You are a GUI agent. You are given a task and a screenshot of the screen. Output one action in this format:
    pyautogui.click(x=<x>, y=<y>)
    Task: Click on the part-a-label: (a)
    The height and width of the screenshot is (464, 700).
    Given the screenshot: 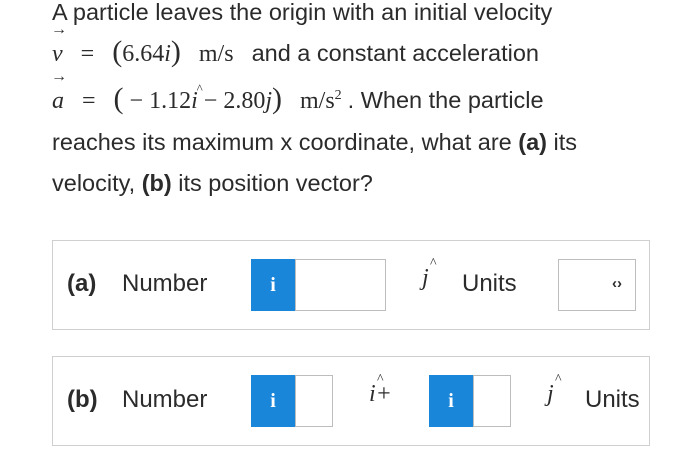 What is the action you would take?
    pyautogui.click(x=82, y=283)
    